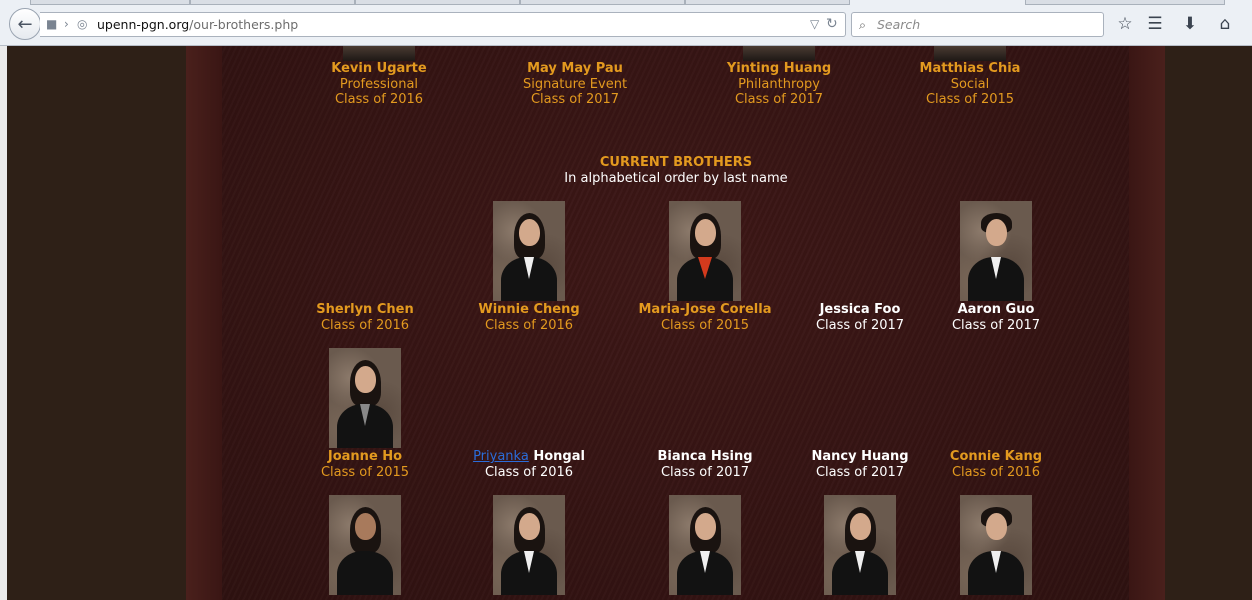  I want to click on search-placeholder: Search, so click(899, 24).